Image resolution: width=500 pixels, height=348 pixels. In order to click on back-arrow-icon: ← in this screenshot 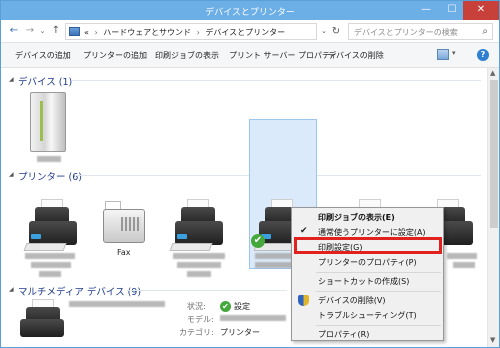, I will do `click(14, 31)`.